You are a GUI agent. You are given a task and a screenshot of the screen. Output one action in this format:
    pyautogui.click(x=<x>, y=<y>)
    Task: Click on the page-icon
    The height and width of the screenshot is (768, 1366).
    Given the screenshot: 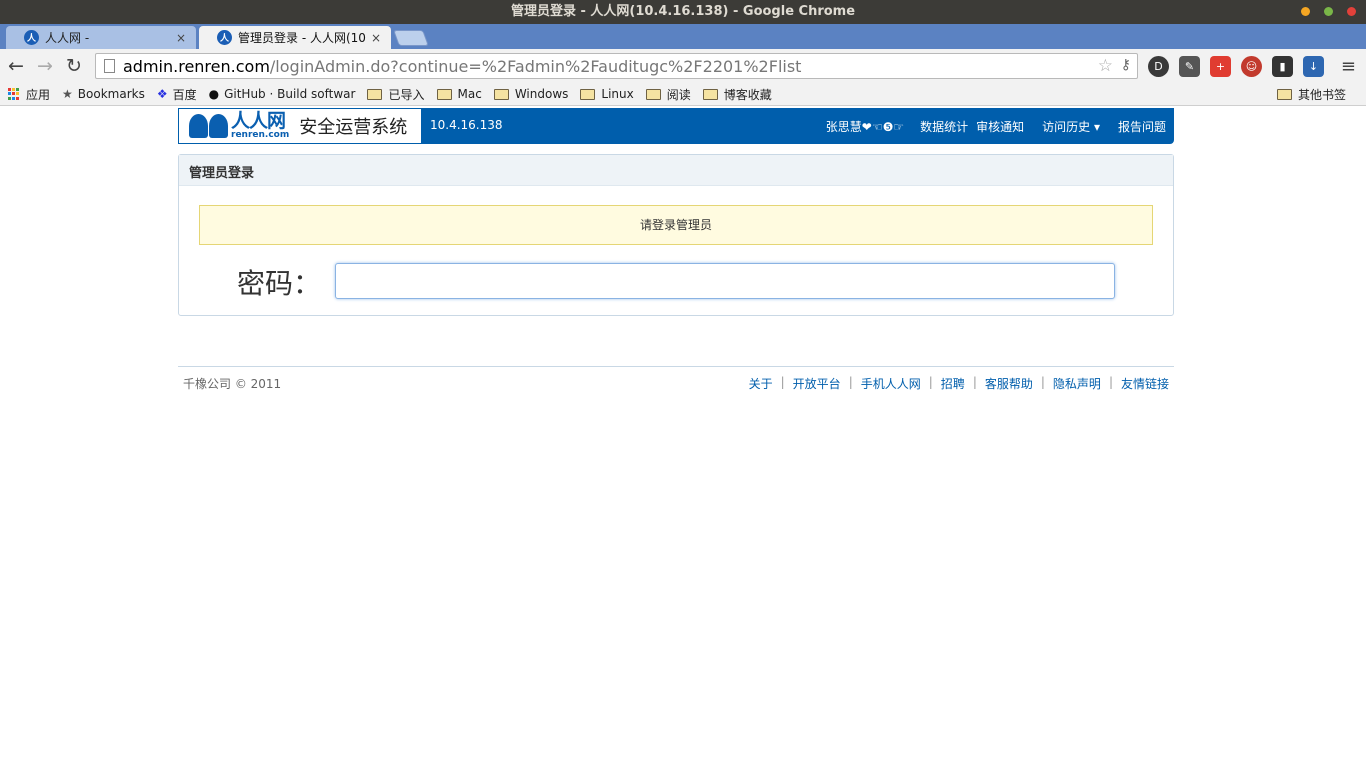 What is the action you would take?
    pyautogui.click(x=109, y=66)
    